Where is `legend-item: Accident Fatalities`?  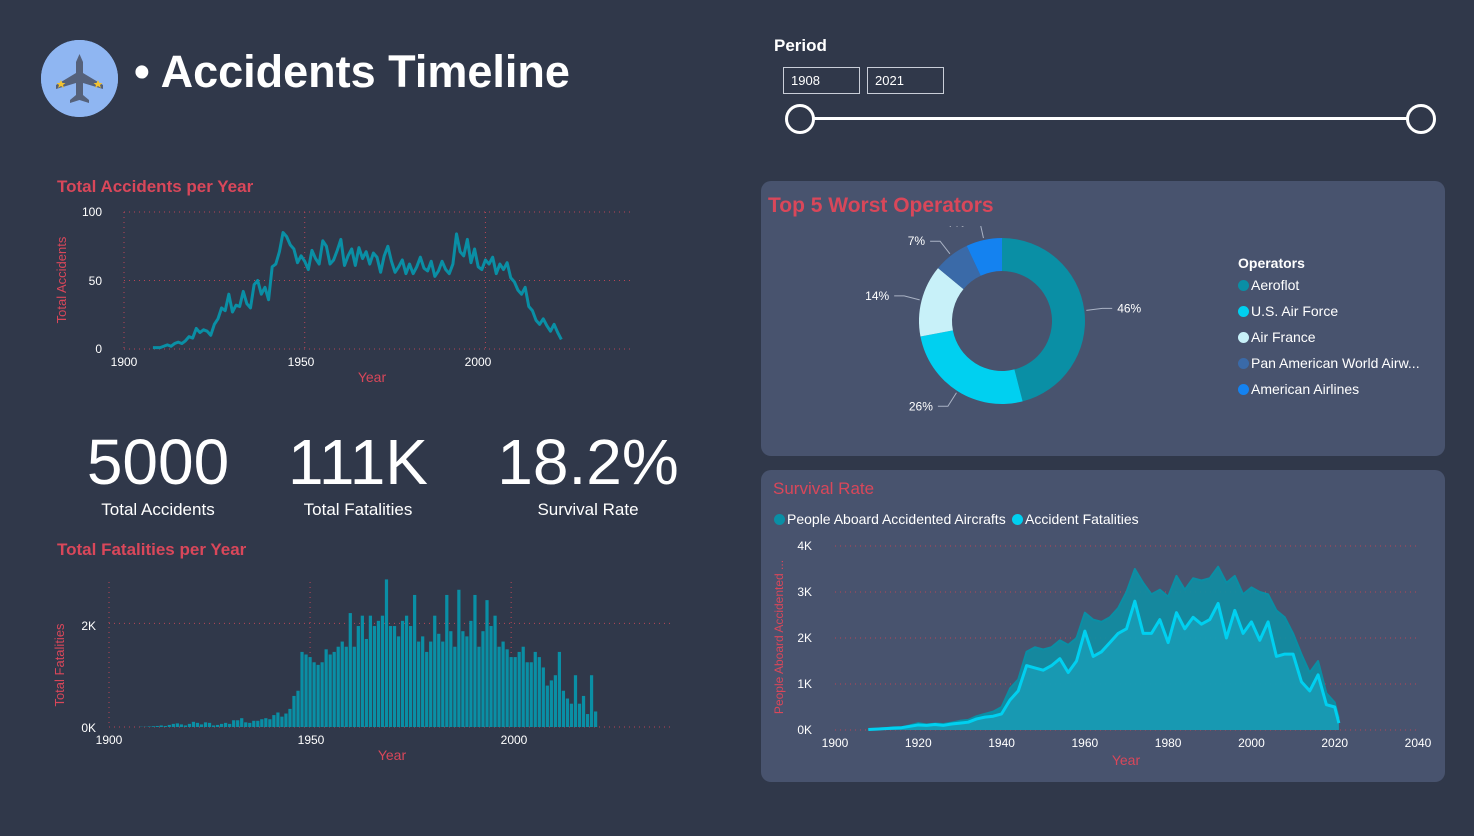
legend-item: Accident Fatalities is located at coordinates (1075, 519).